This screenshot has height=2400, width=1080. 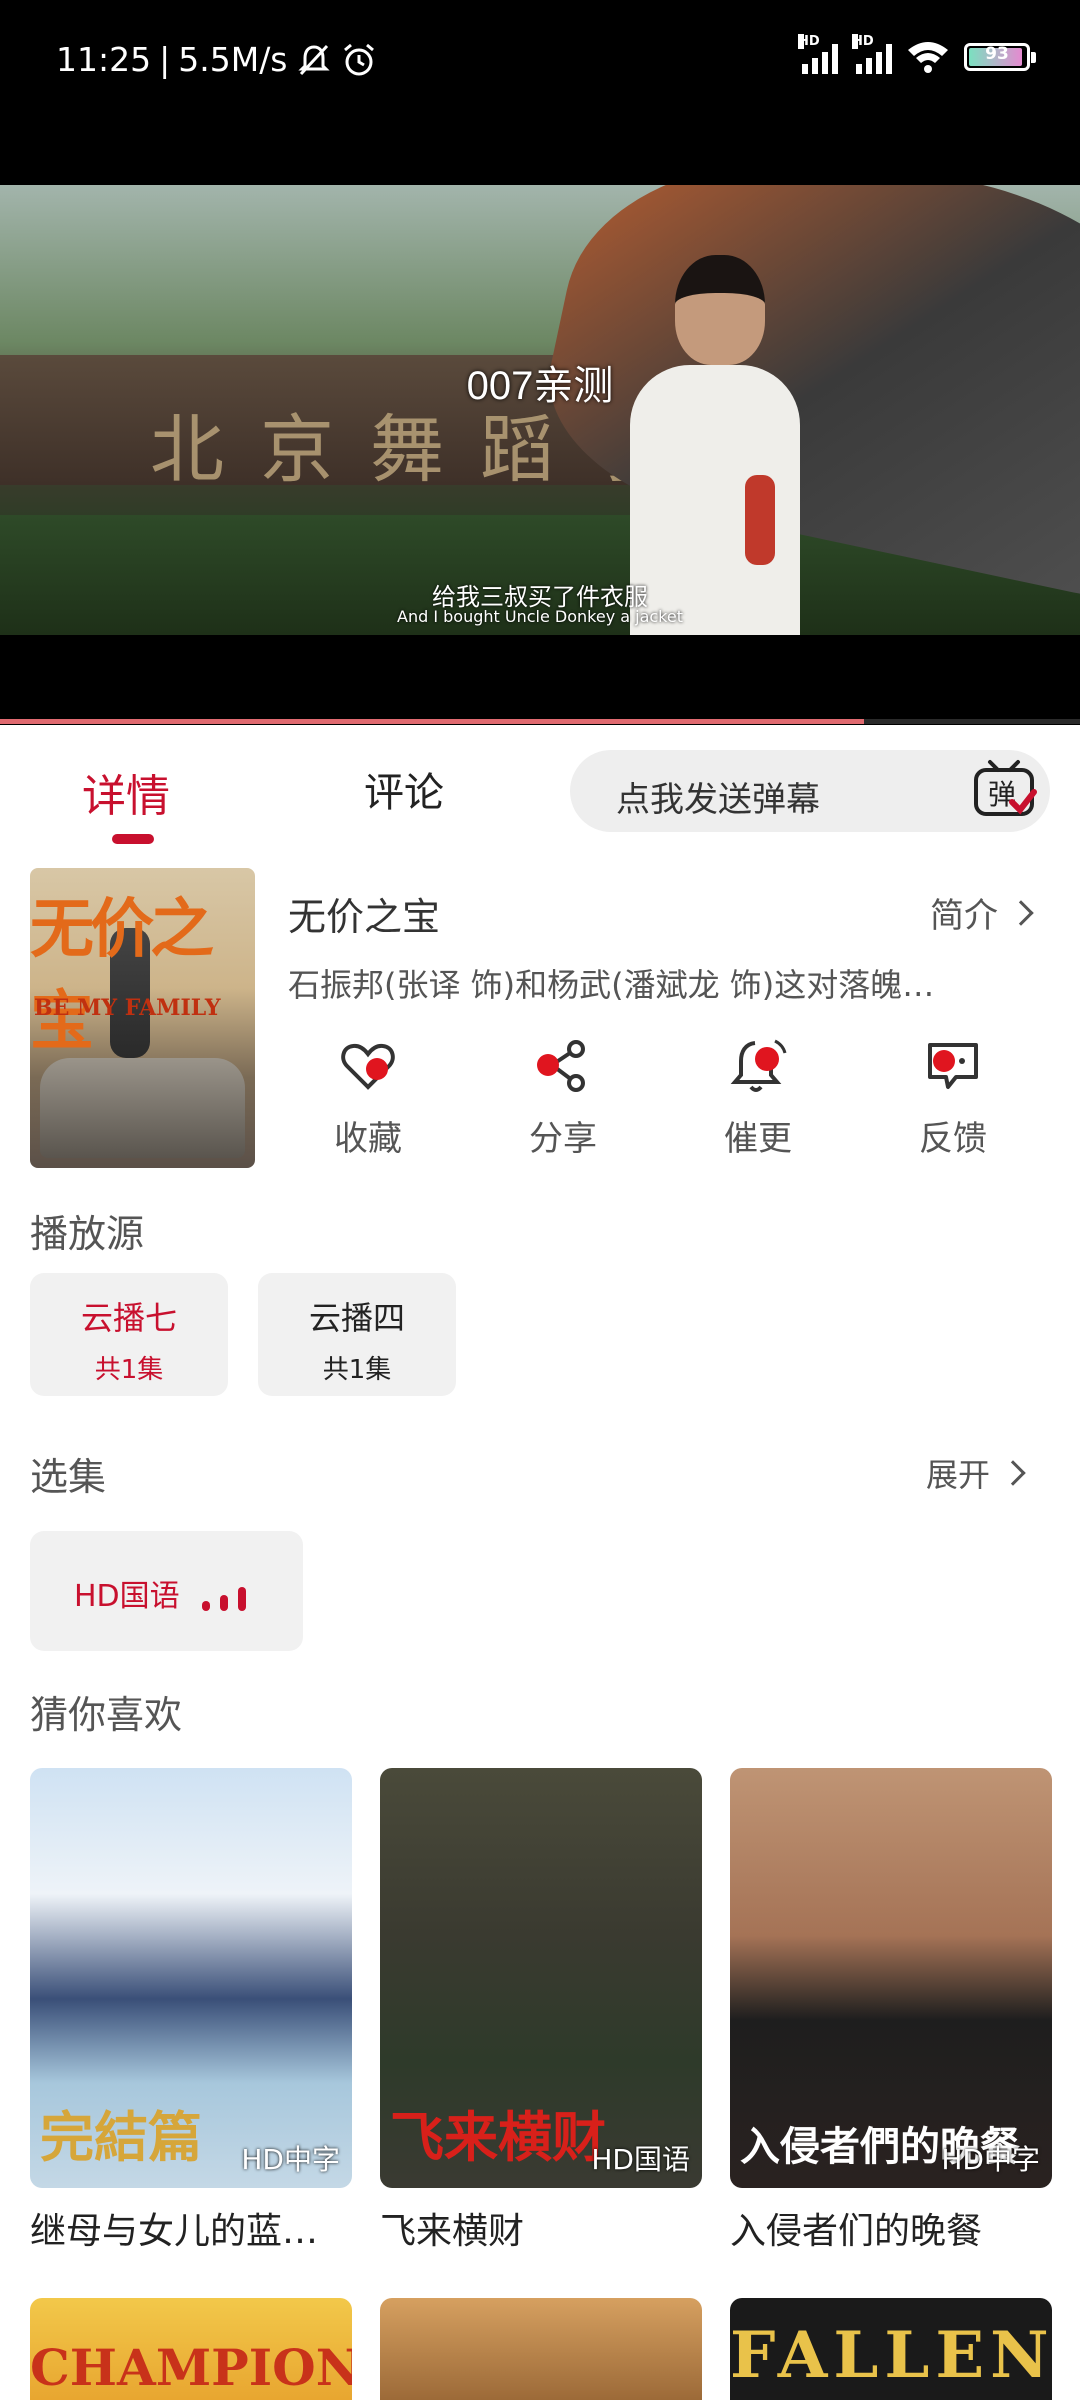 What do you see at coordinates (126, 792) in the screenshot?
I see `tab-details: 详情` at bounding box center [126, 792].